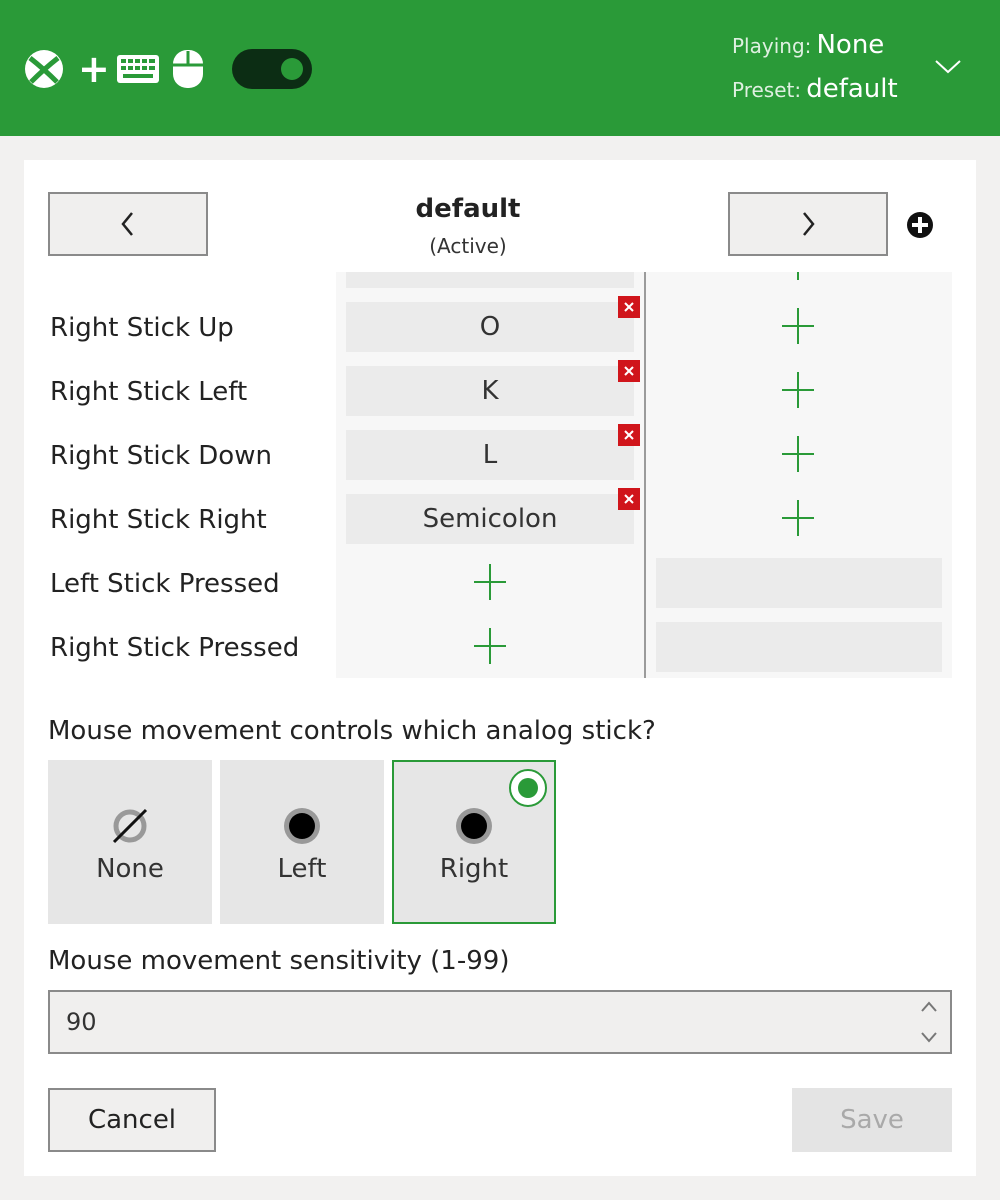 The height and width of the screenshot is (1200, 1000). I want to click on add-preset-icon, so click(920, 225).